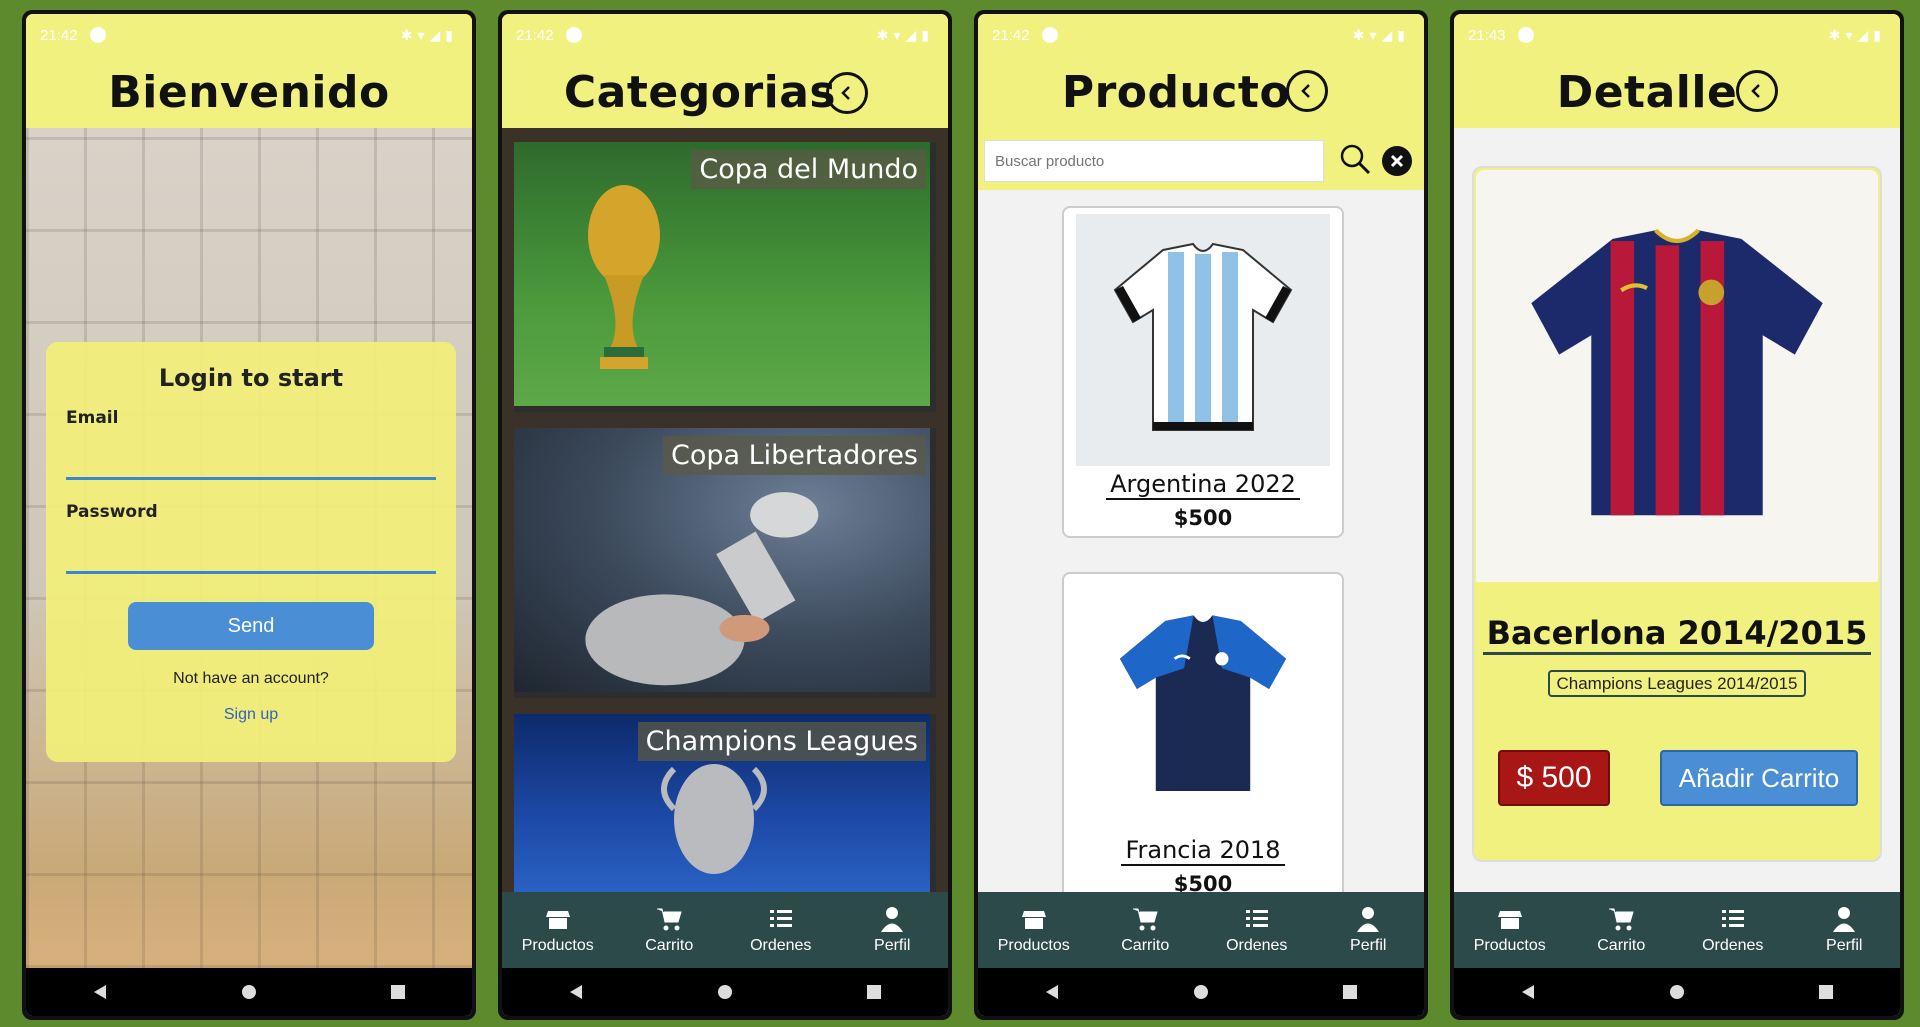 This screenshot has width=1920, height=1027. I want to click on search-input, so click(1154, 161).